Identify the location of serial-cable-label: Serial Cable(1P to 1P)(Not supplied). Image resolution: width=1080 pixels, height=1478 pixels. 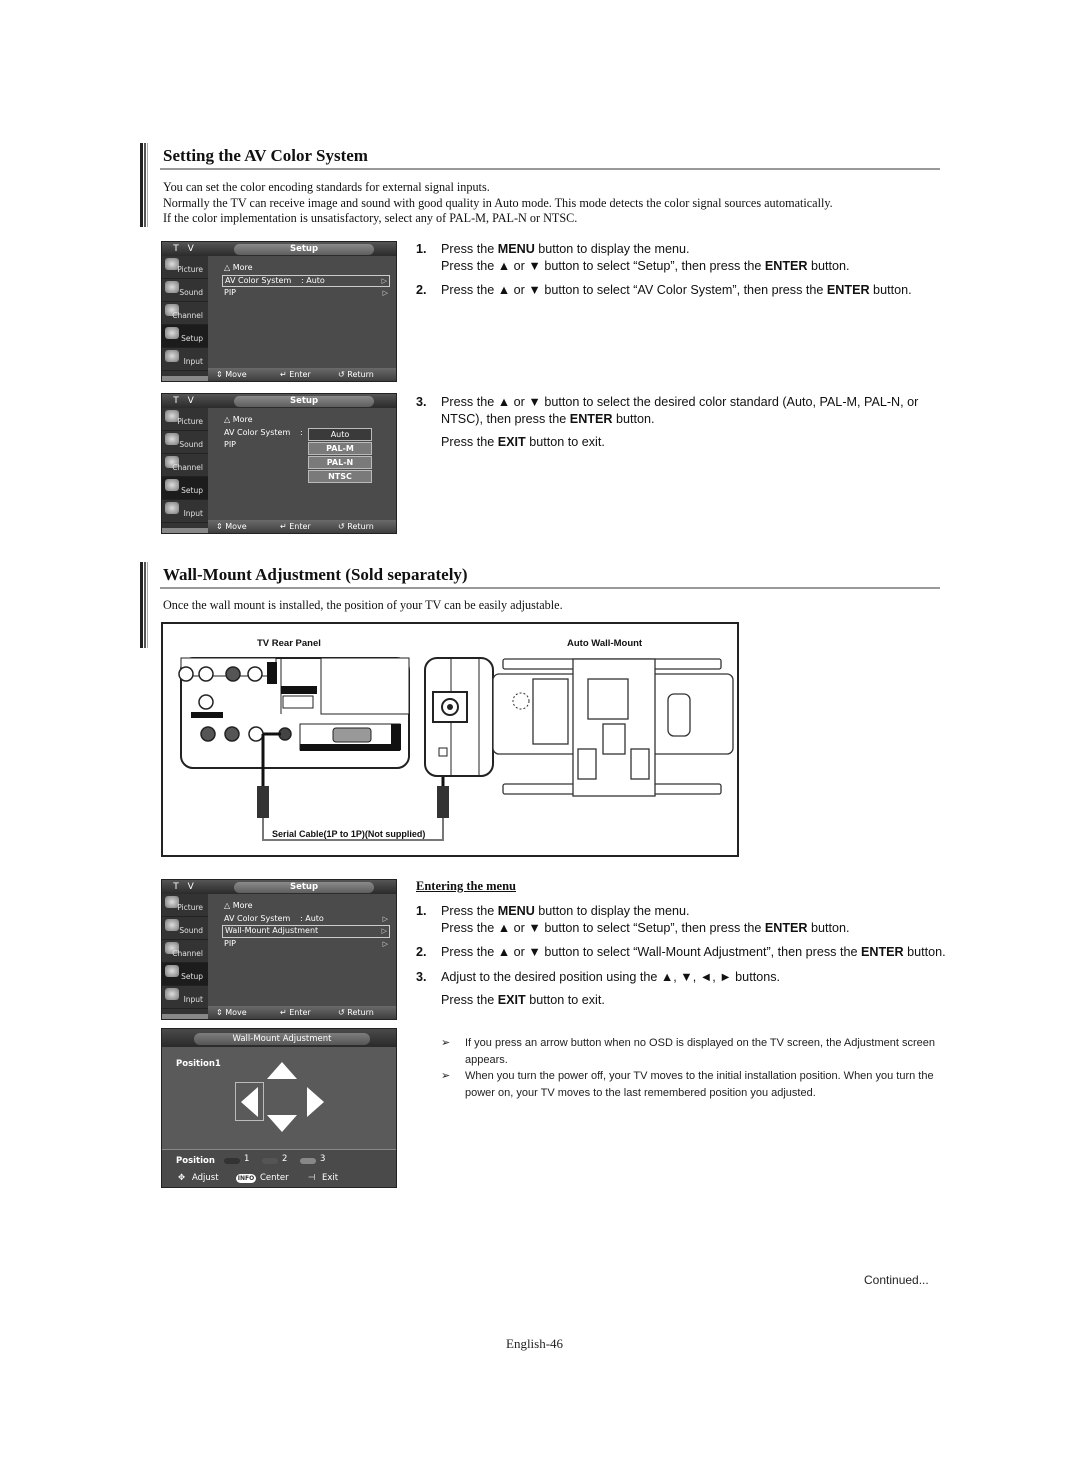
(349, 834).